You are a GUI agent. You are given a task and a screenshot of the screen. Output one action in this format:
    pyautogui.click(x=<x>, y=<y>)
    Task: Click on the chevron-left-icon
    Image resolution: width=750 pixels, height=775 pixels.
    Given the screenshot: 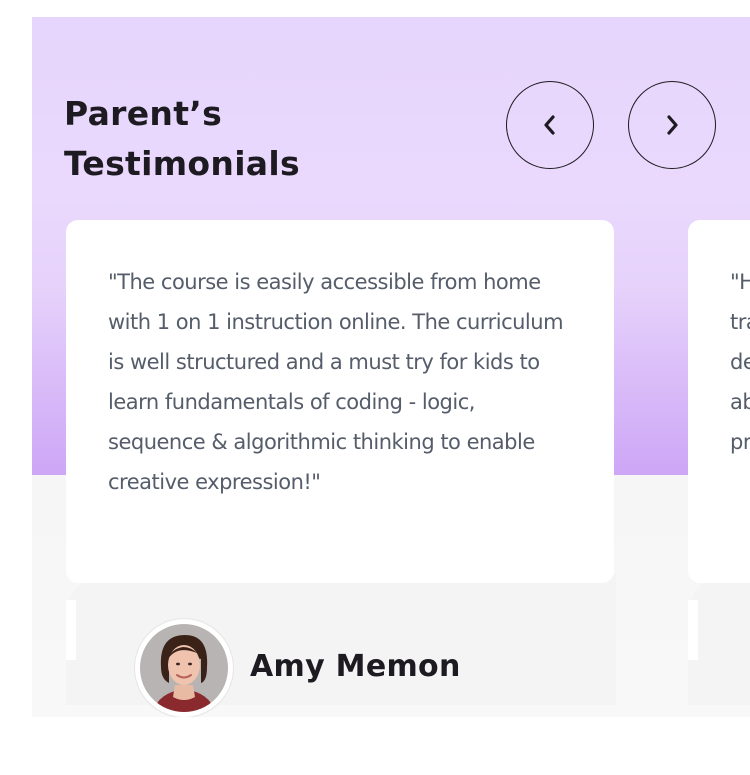 What is the action you would take?
    pyautogui.click(x=549, y=125)
    